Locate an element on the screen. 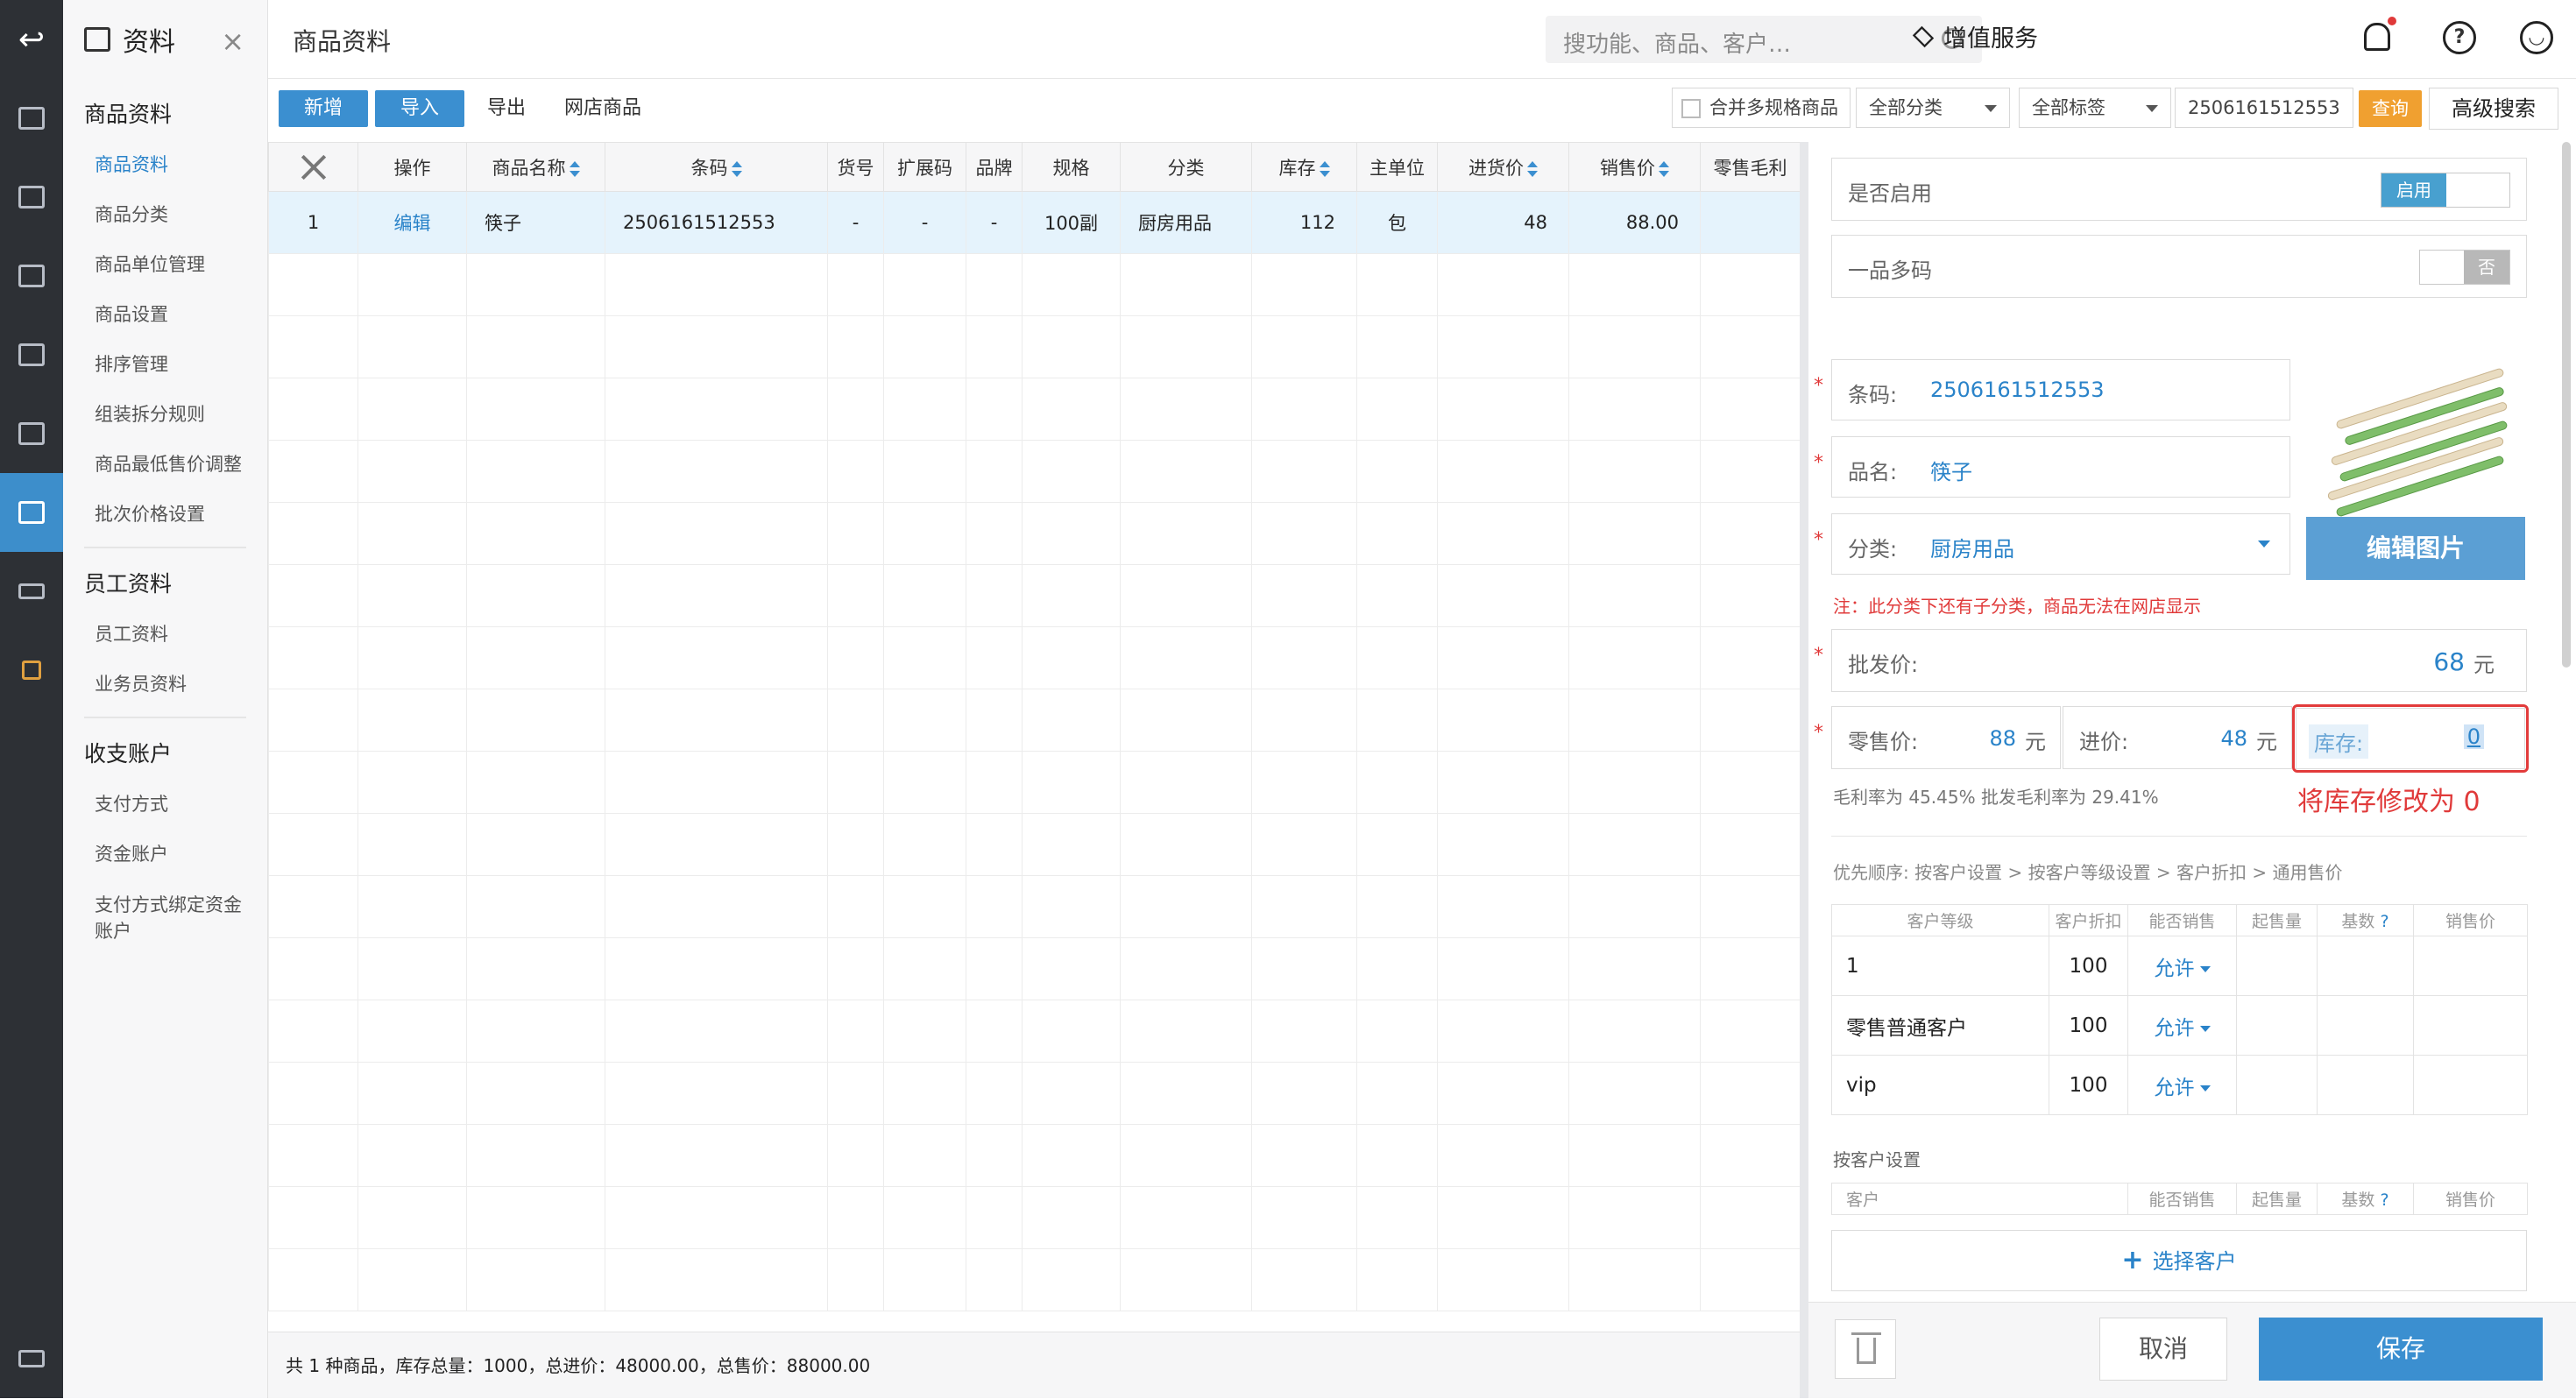 This screenshot has height=1399, width=2576. column-header-barcode: 条码 is located at coordinates (716, 167).